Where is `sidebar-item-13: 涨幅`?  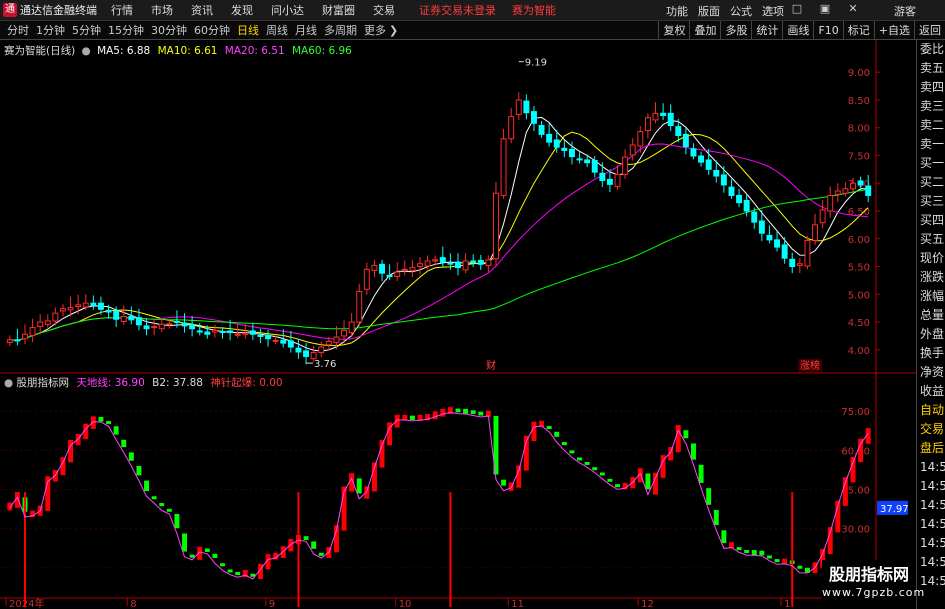
sidebar-item-13: 涨幅 is located at coordinates (931, 296).